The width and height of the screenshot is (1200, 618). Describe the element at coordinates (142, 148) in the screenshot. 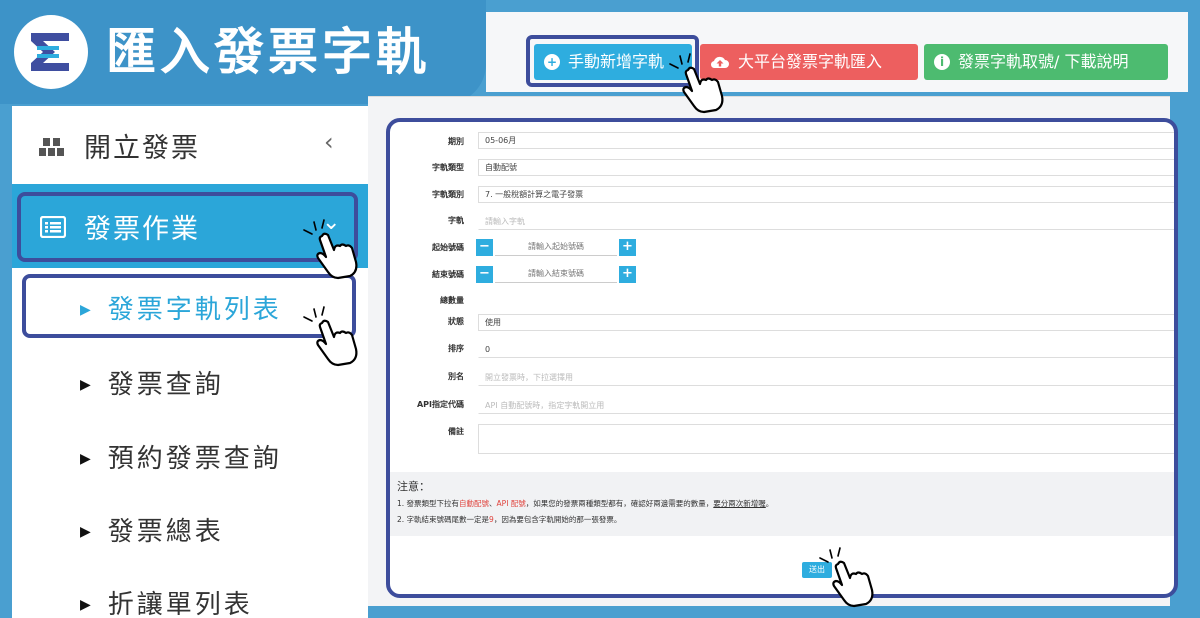

I see `sidebar-header-label: 開立發票` at that location.